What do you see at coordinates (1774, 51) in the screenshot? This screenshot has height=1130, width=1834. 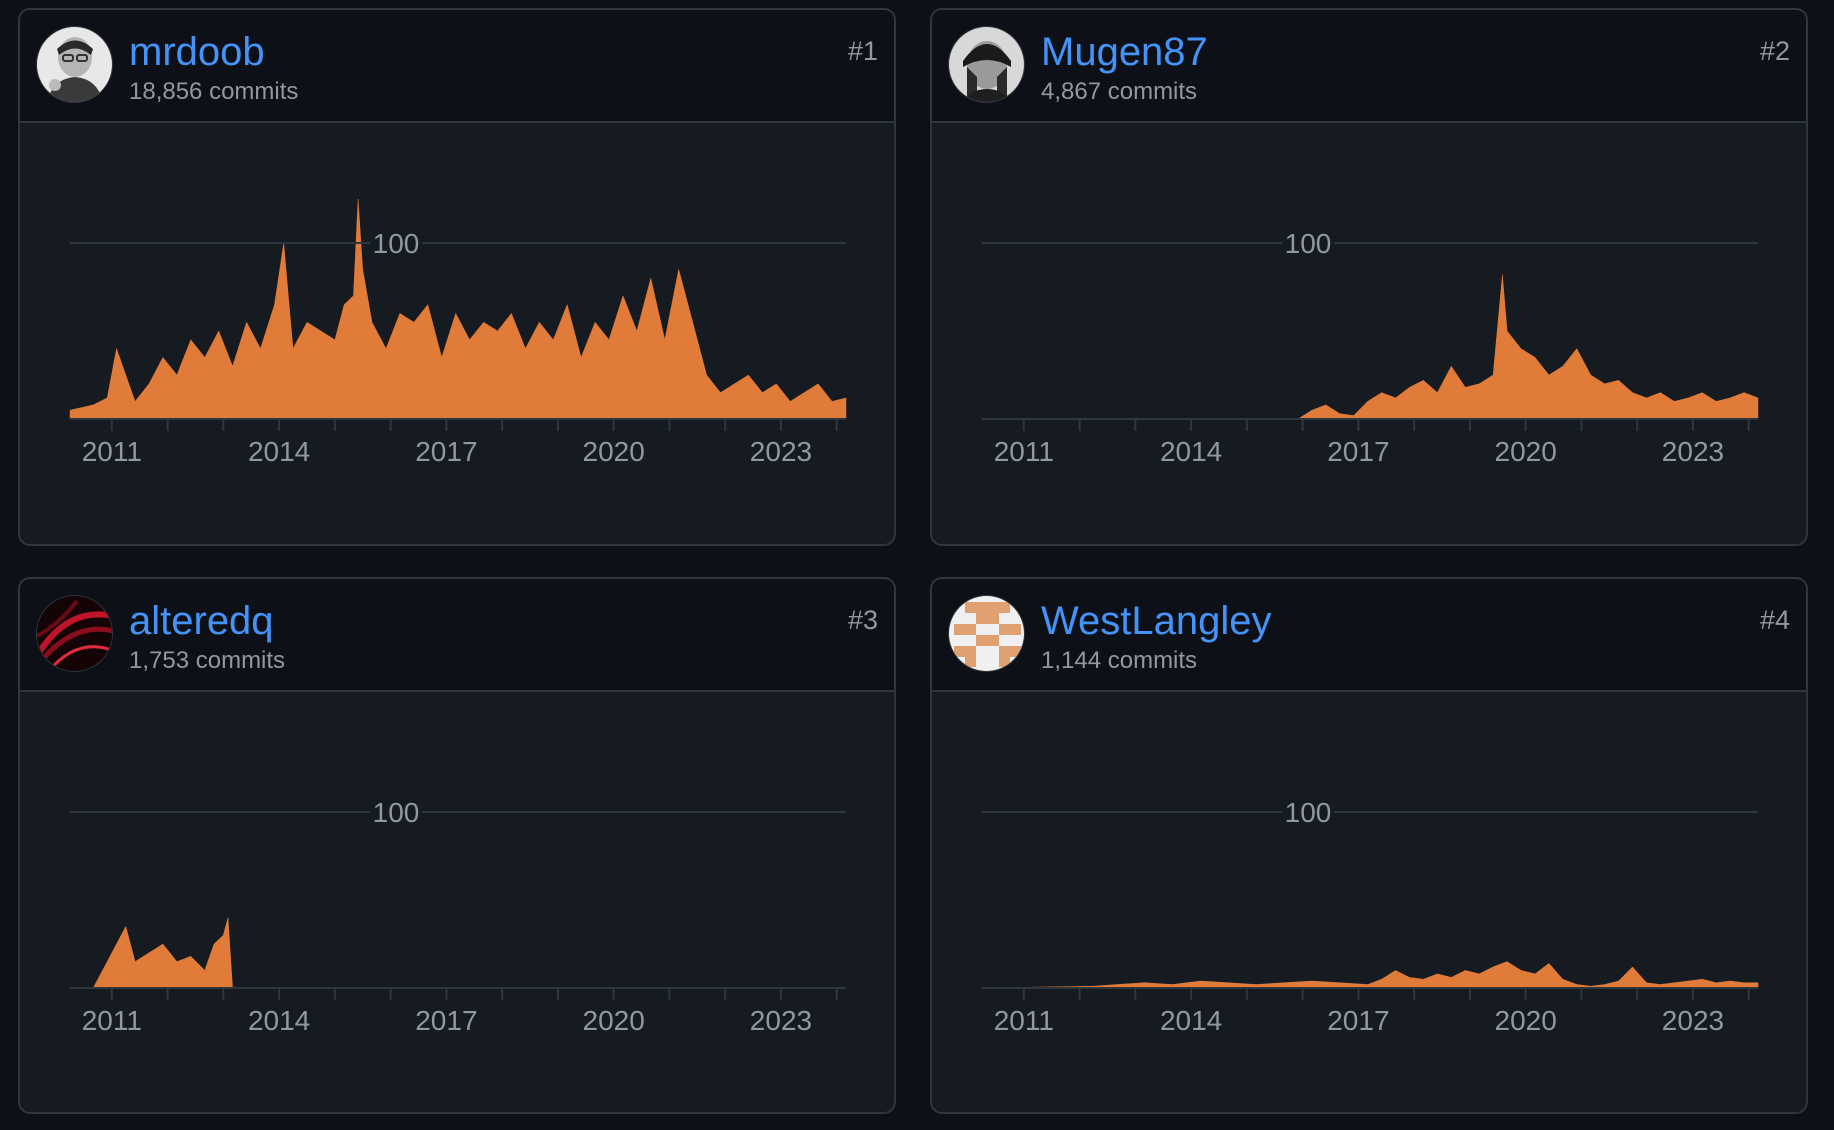 I see `rank-label: #2` at bounding box center [1774, 51].